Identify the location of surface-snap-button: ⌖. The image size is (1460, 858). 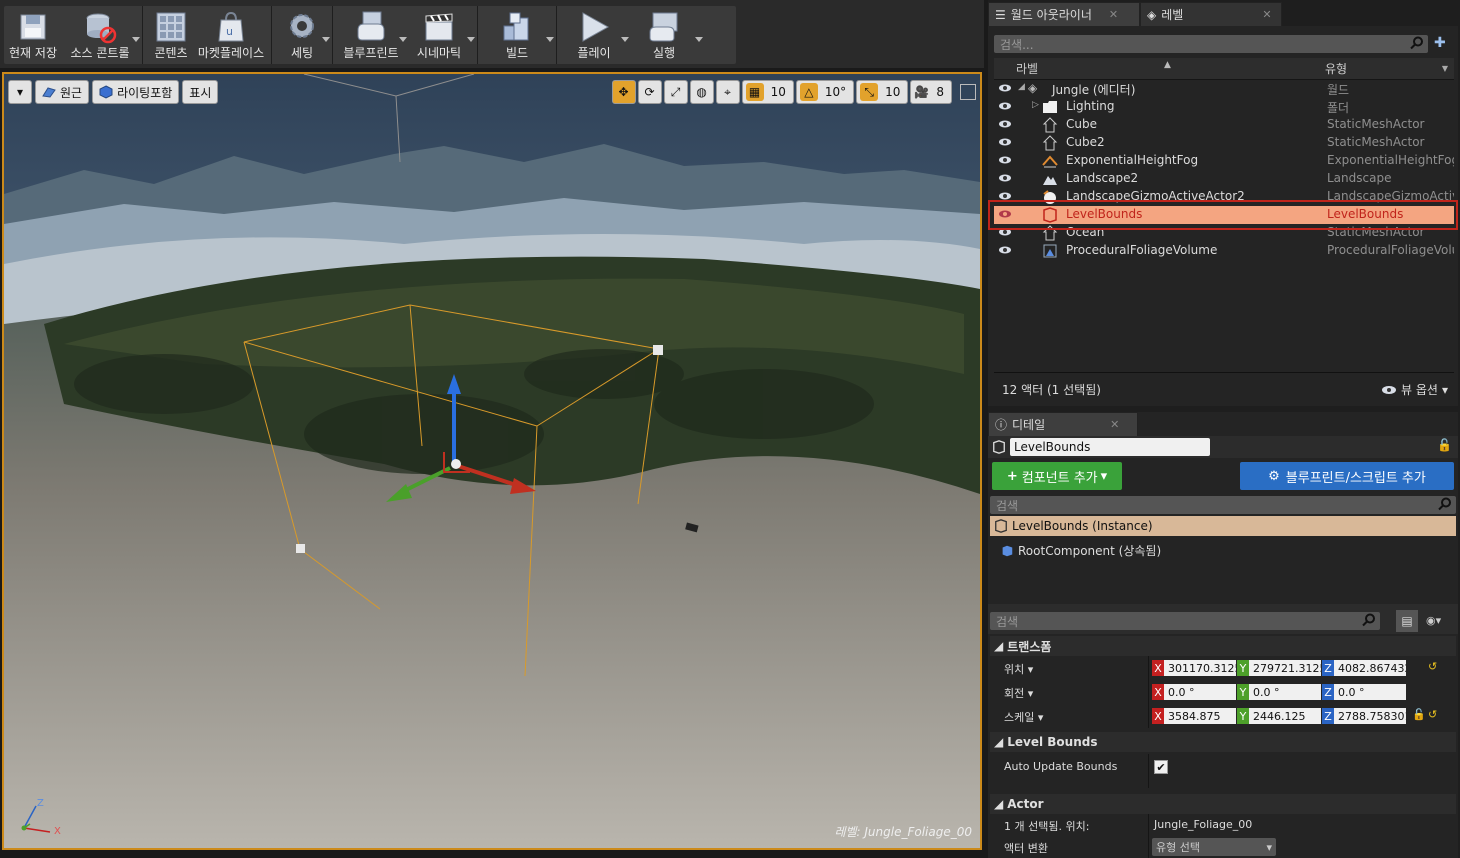
(727, 92).